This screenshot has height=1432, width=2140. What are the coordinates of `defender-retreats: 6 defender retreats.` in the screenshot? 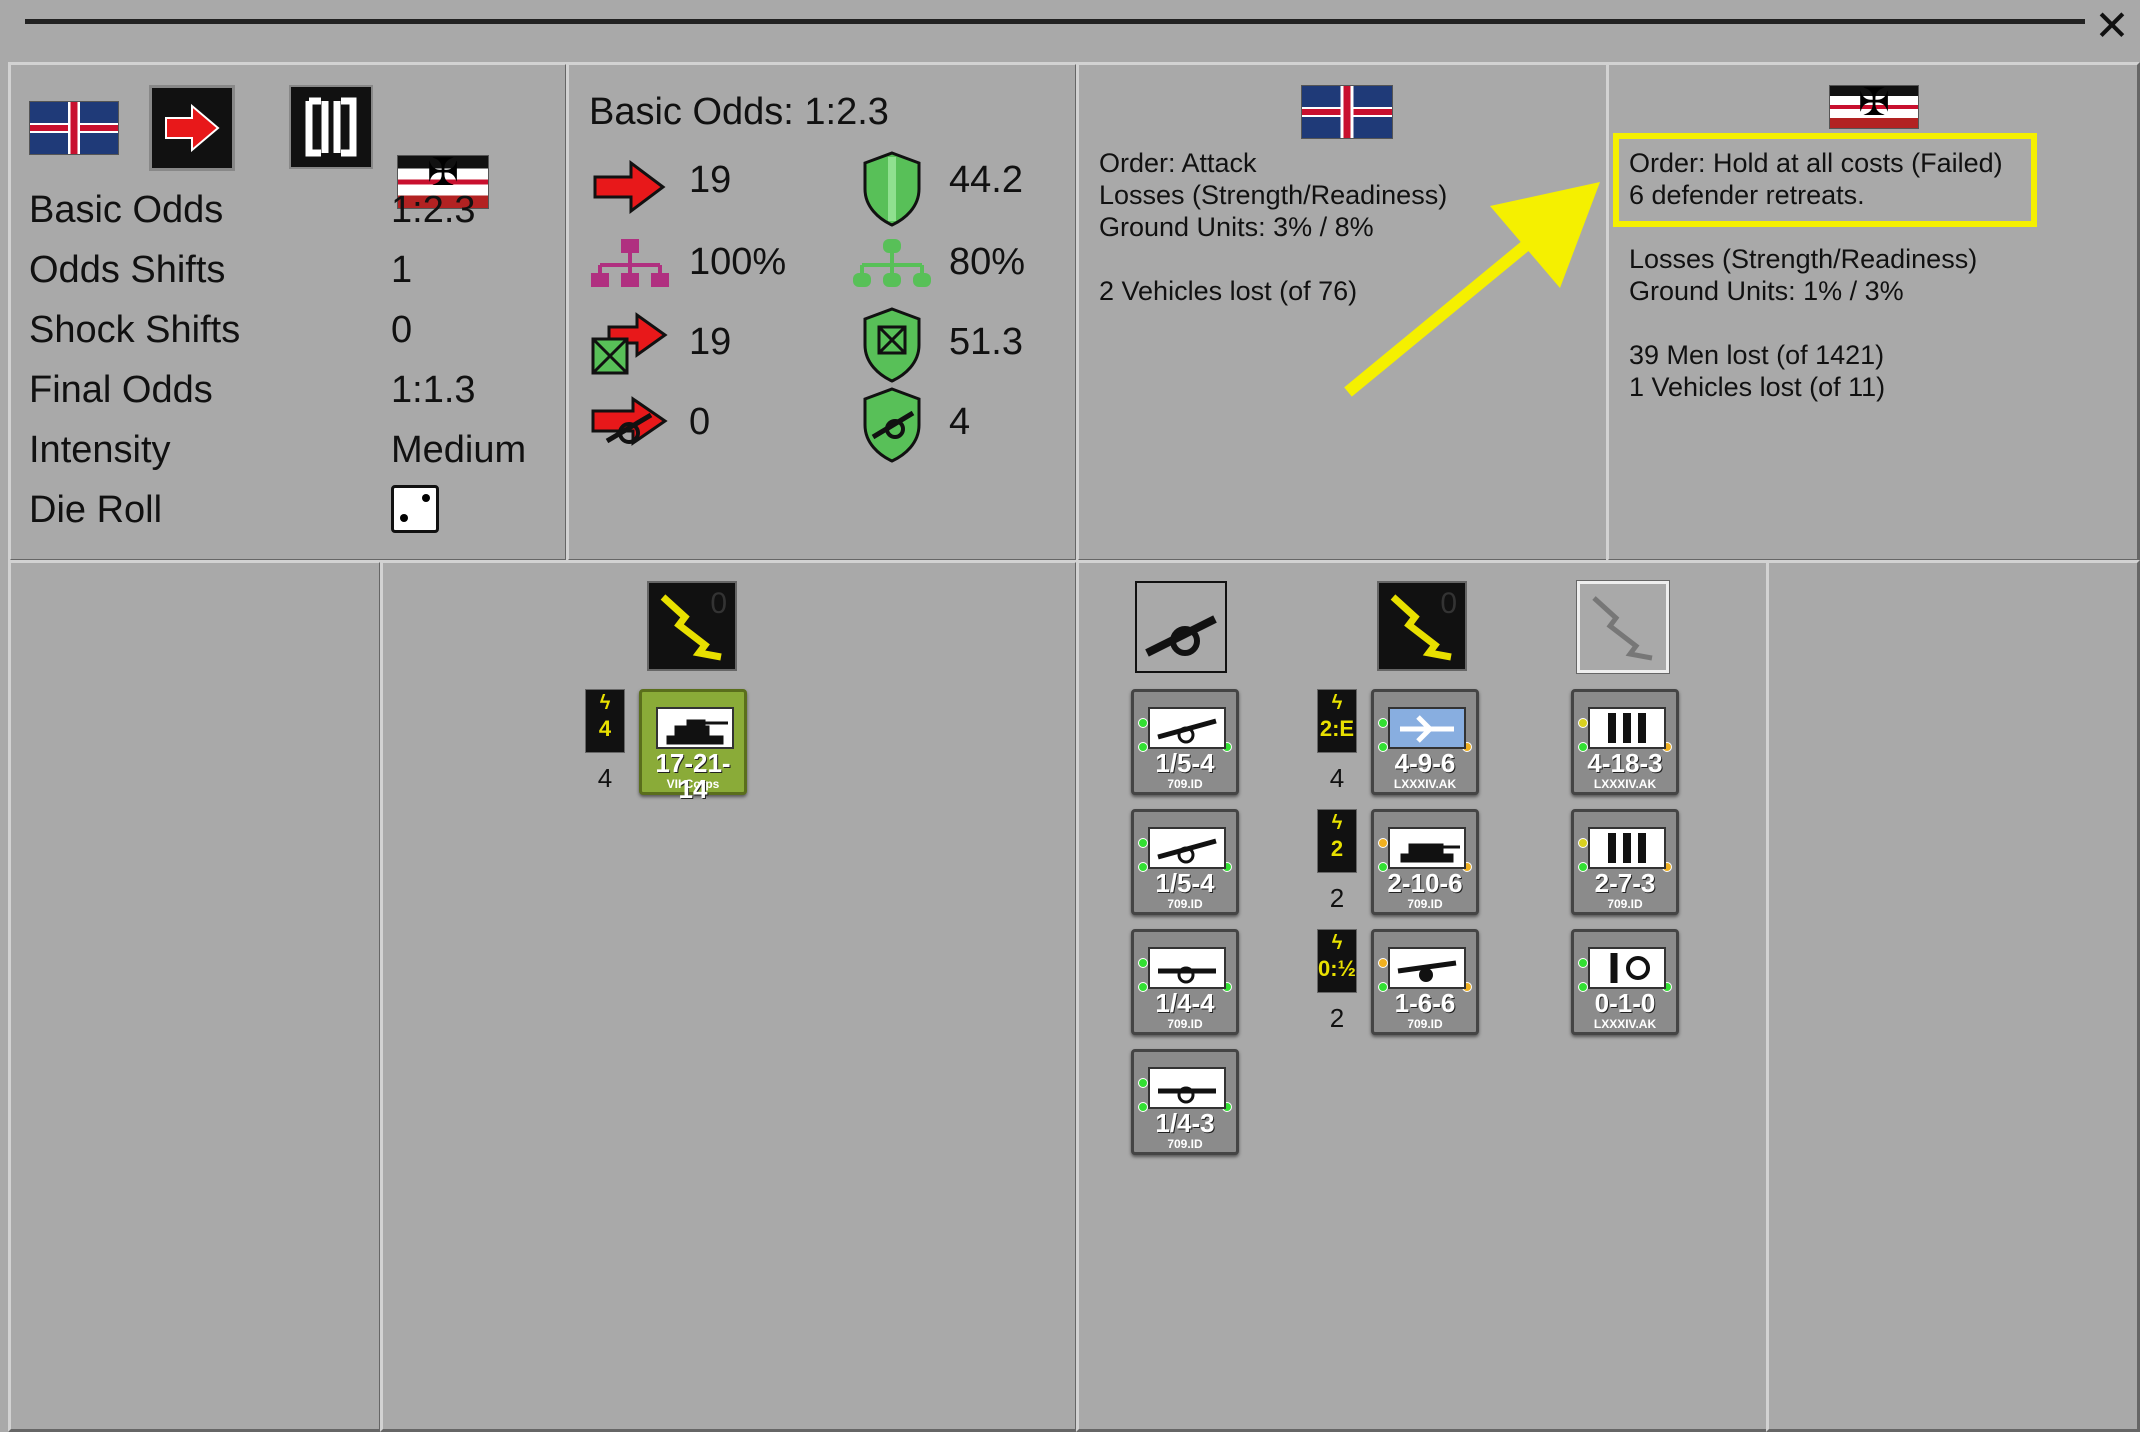 It's located at (1747, 195).